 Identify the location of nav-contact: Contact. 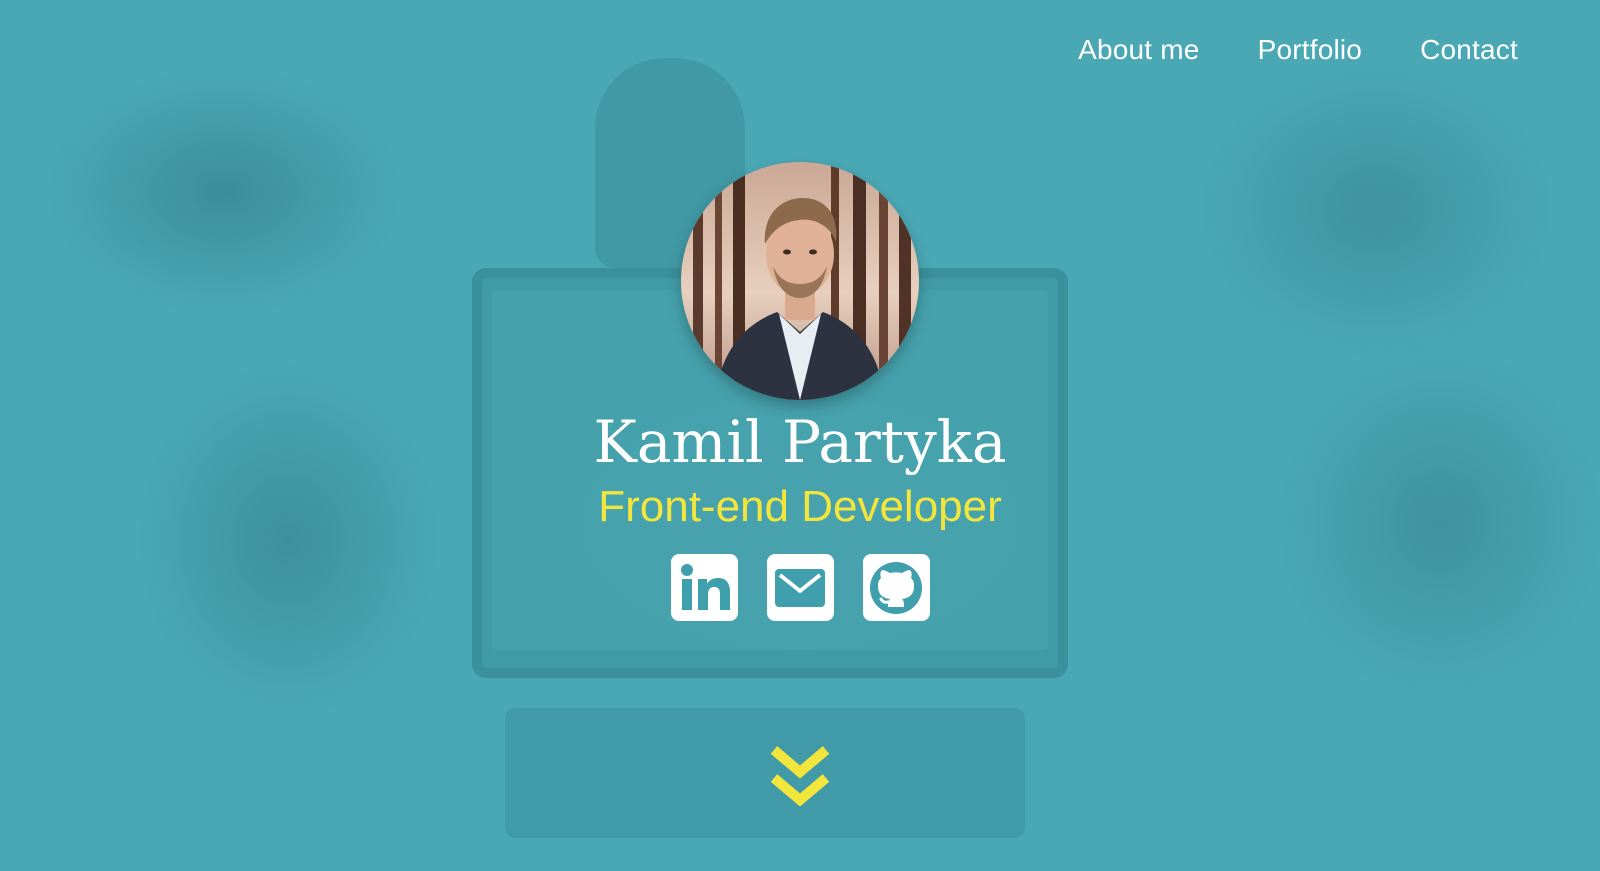
(1469, 50).